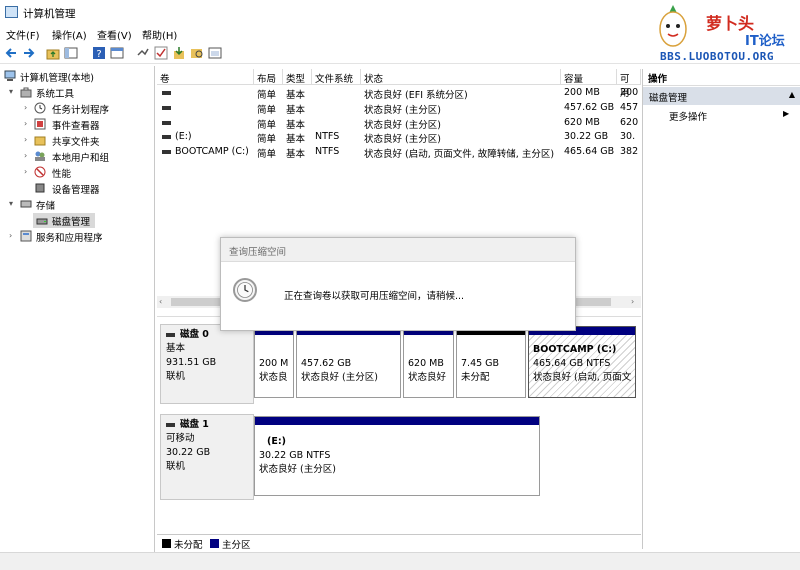 The image size is (800, 570). What do you see at coordinates (53, 53) in the screenshot?
I see `up-folder-icon` at bounding box center [53, 53].